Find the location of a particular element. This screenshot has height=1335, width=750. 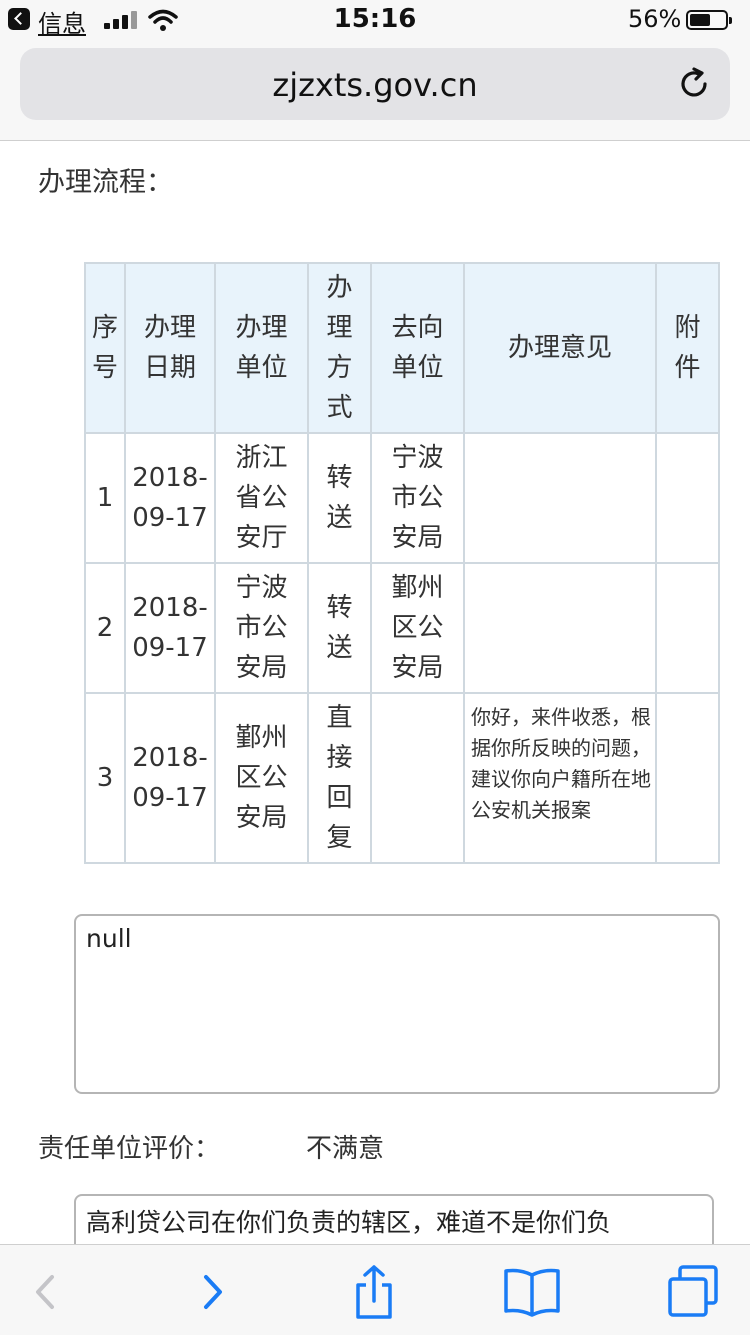

evaluation-label: 责任单位评价： is located at coordinates (129, 1149).